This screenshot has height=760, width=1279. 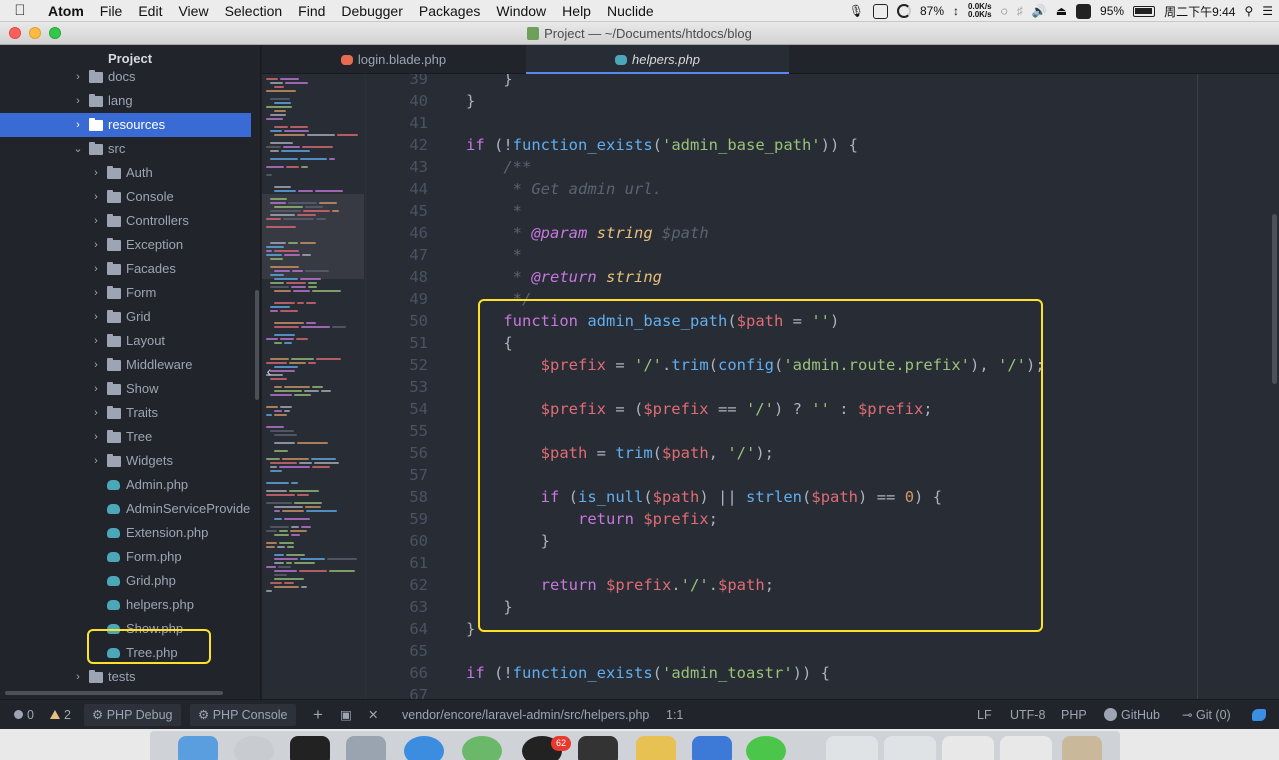 I want to click on menu-view: View, so click(x=193, y=11).